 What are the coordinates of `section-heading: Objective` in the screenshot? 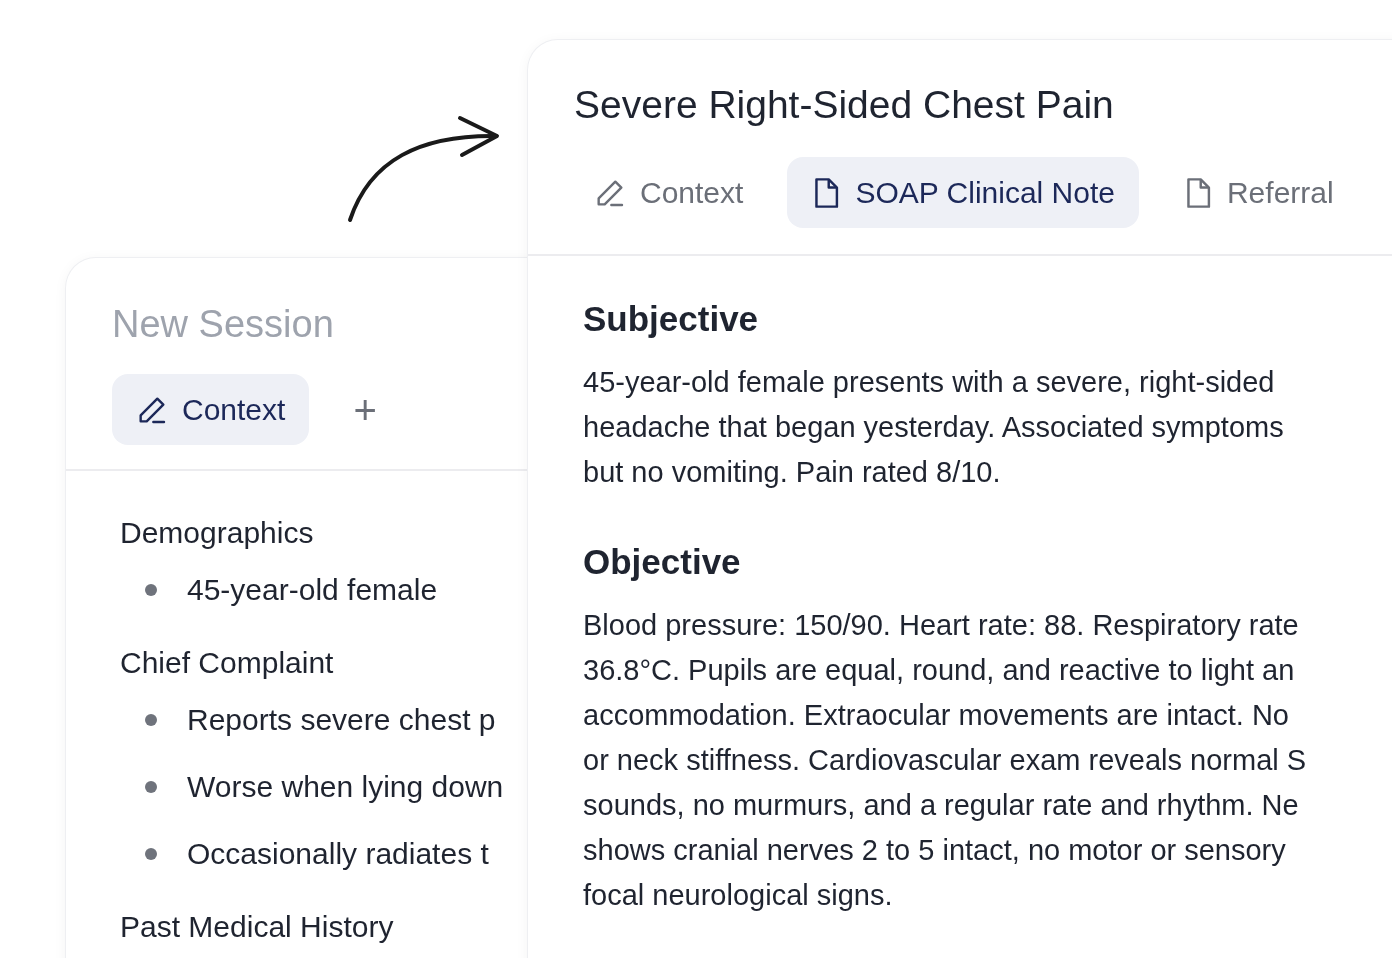 It's located at (662, 562).